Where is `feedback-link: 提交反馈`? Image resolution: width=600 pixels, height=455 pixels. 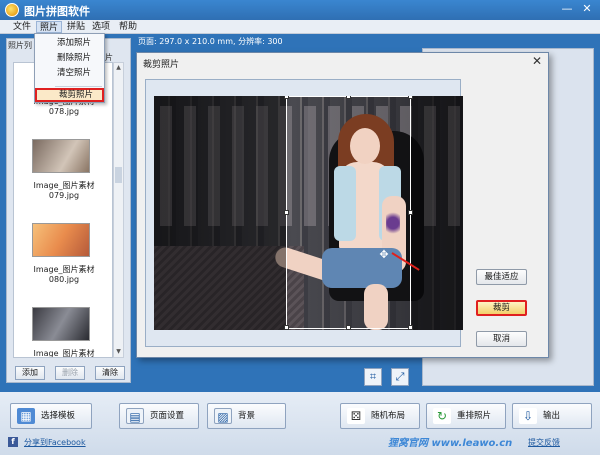 feedback-link: 提交反馈 is located at coordinates (544, 442).